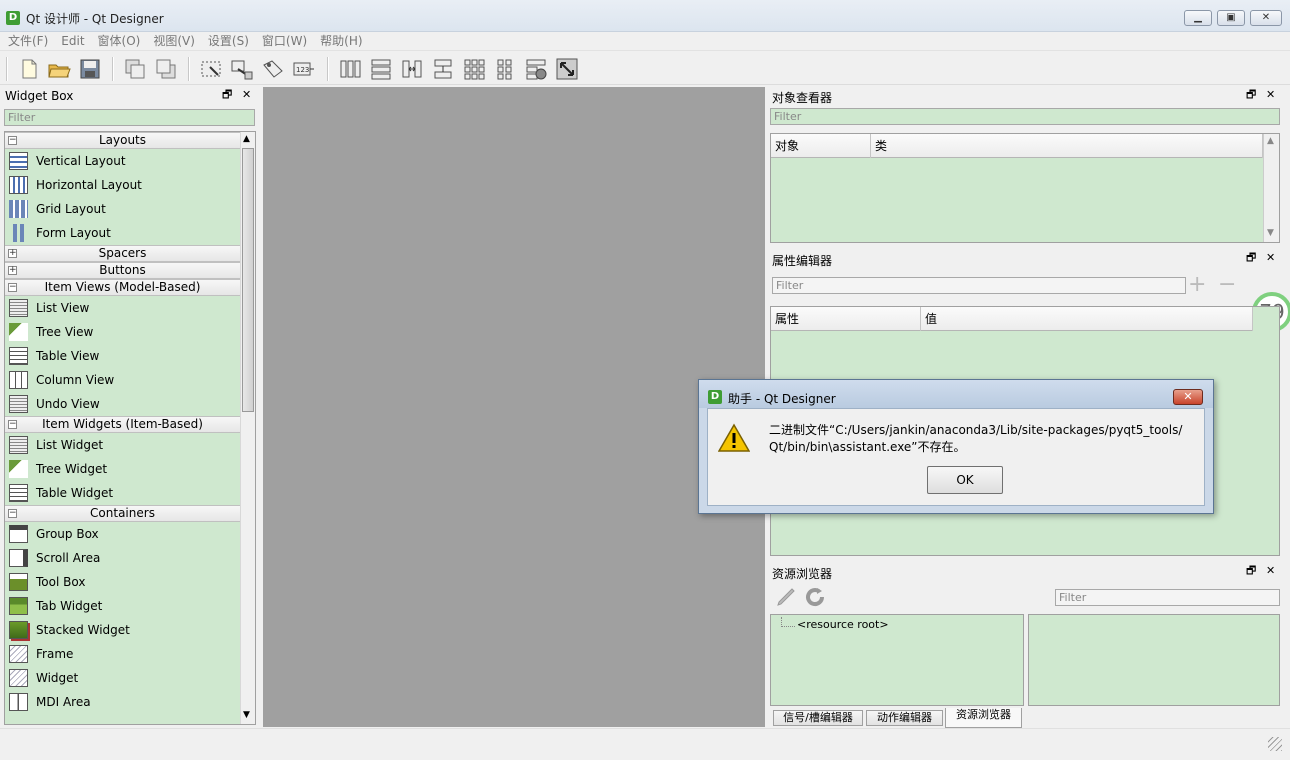  I want to click on menu-view: 视图(V), so click(174, 41).